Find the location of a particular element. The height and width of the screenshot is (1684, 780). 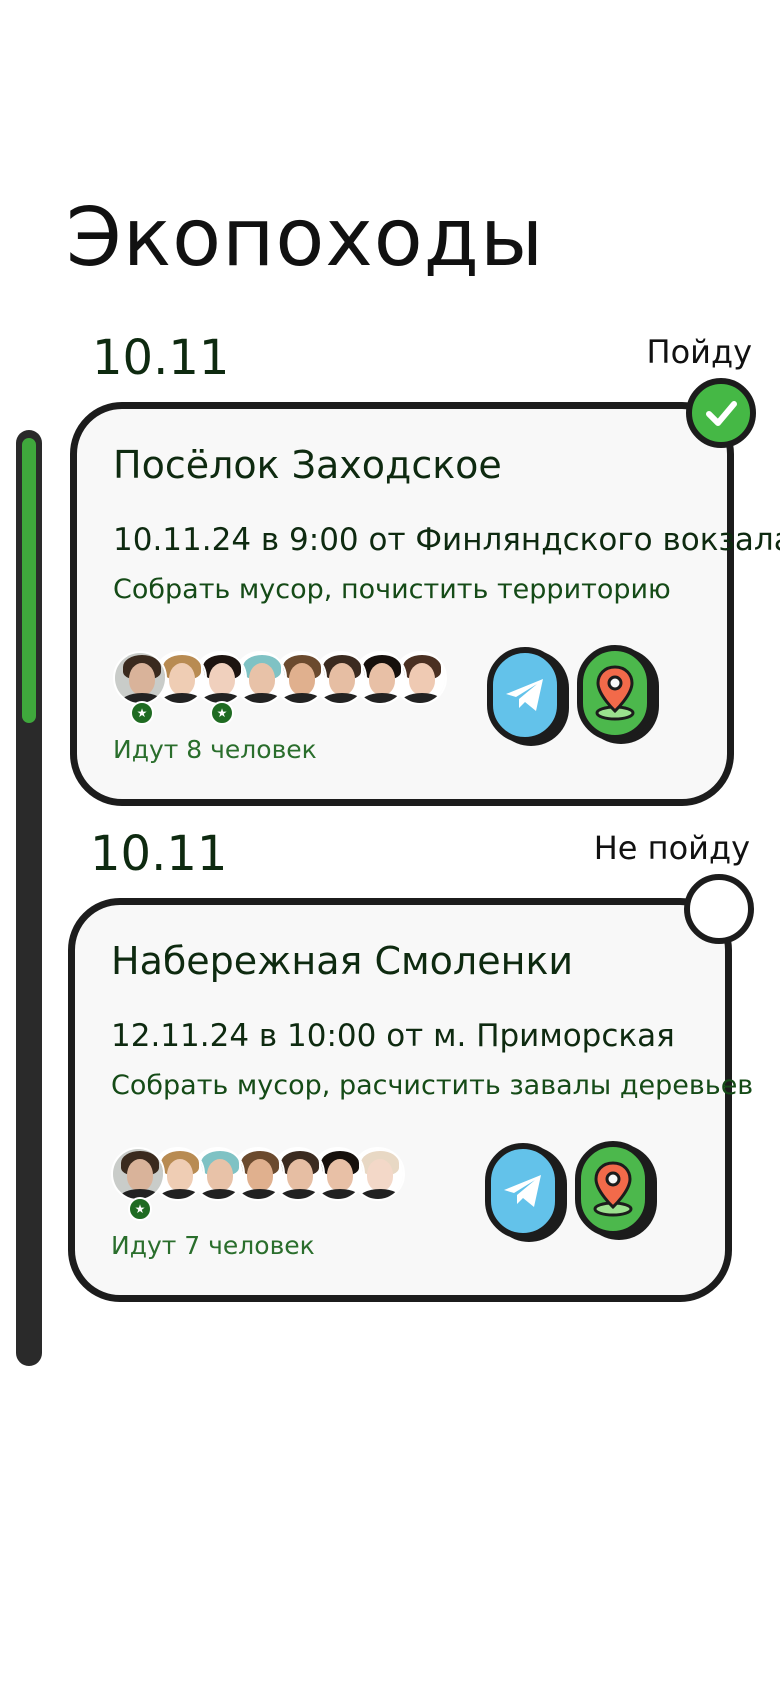

event-title: Набережная Смоленки is located at coordinates (342, 961).